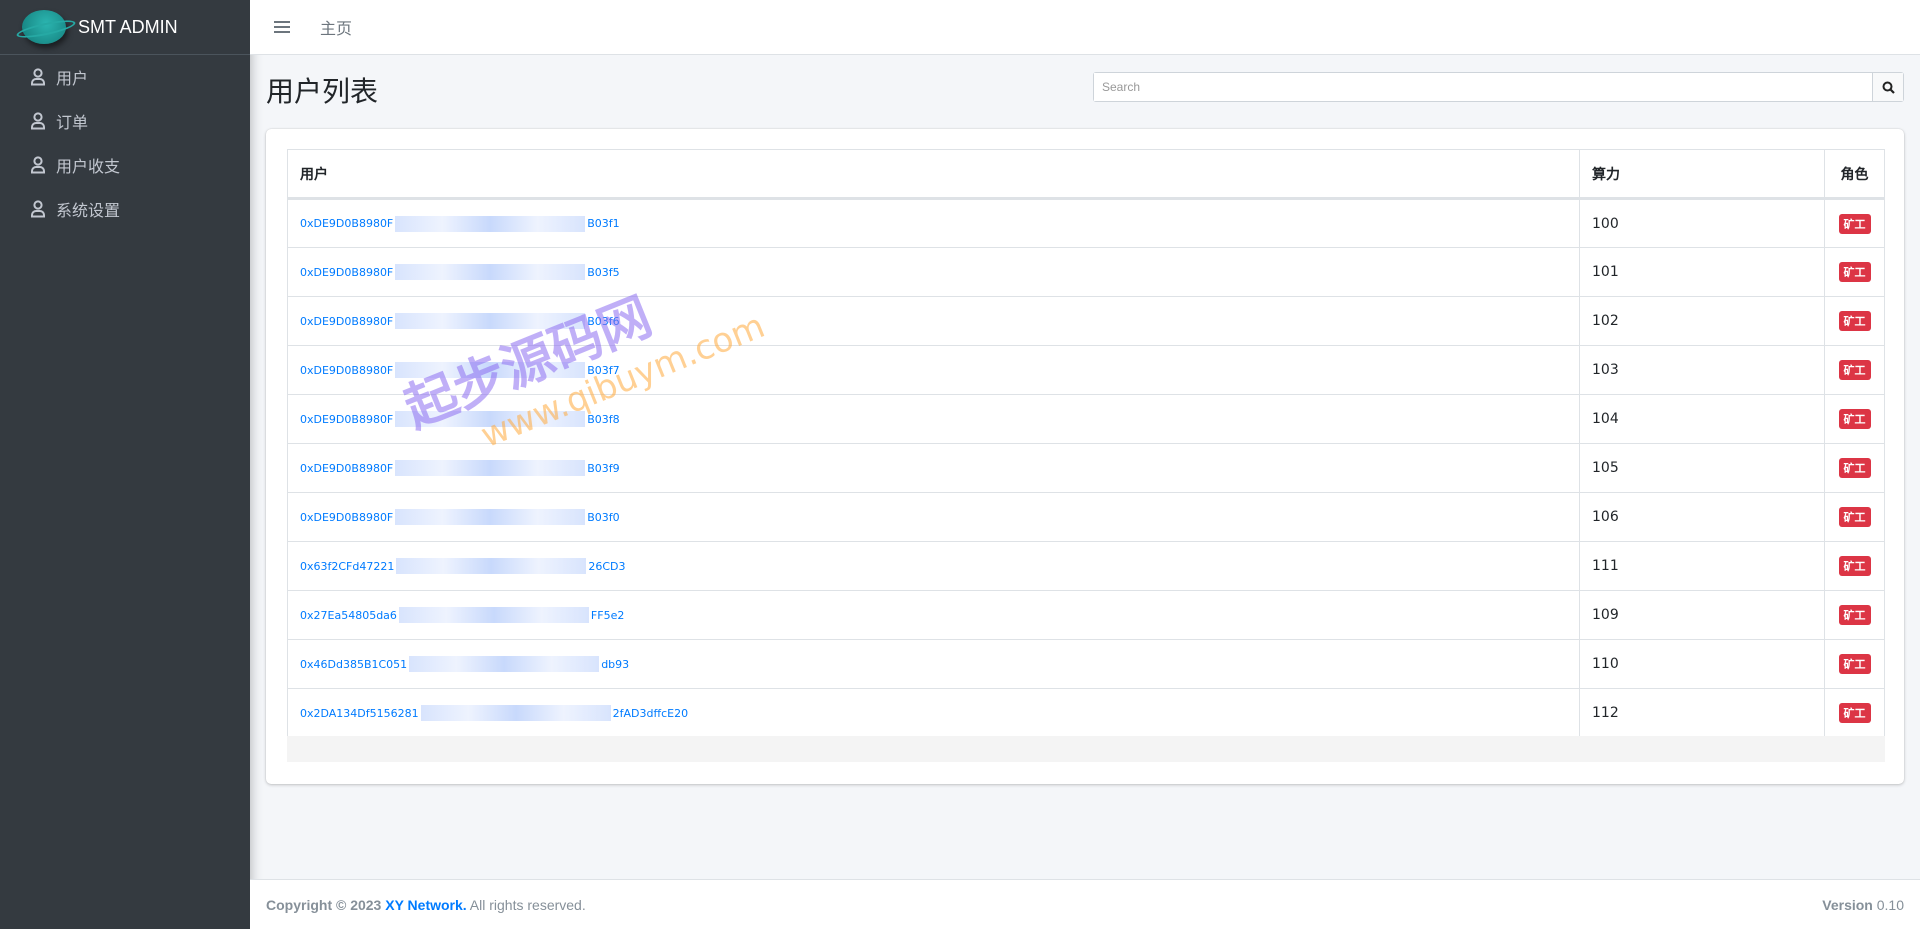 Image resolution: width=1920 pixels, height=929 pixels. What do you see at coordinates (322, 91) in the screenshot?
I see `page-title: 用户列表` at bounding box center [322, 91].